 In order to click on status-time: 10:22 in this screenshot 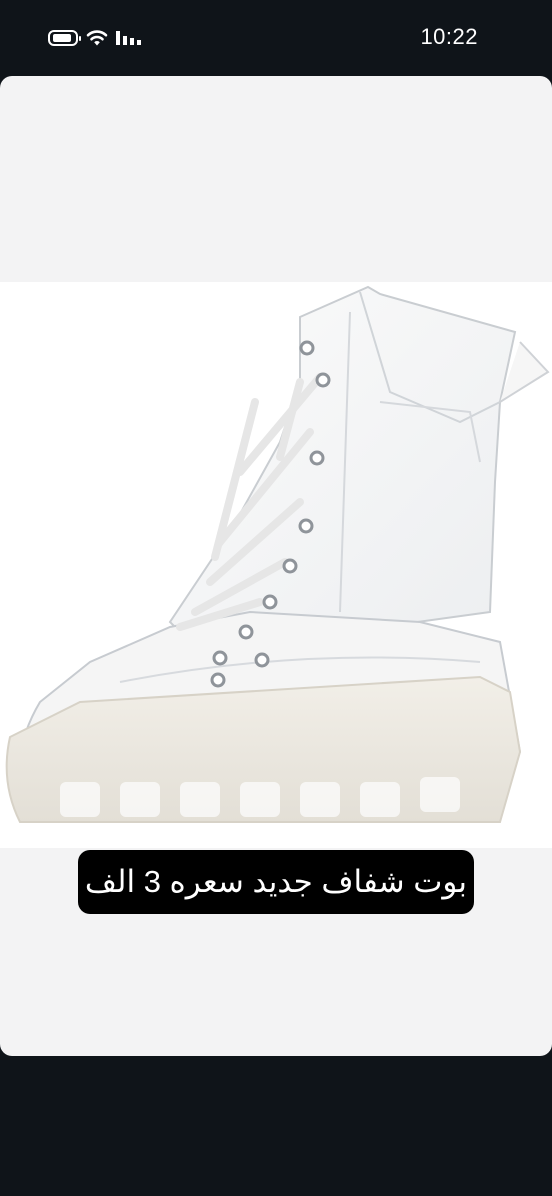, I will do `click(449, 36)`.